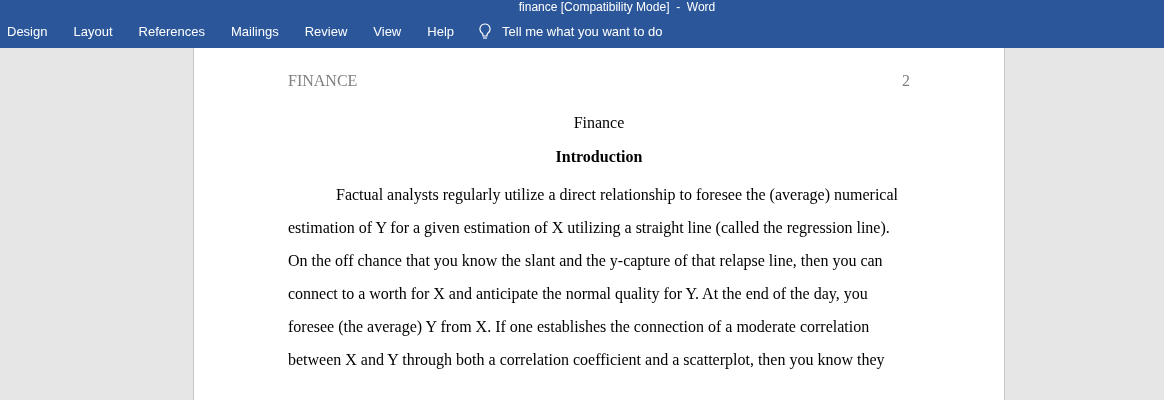 This screenshot has height=400, width=1164. What do you see at coordinates (906, 81) in the screenshot?
I see `page-number: 2` at bounding box center [906, 81].